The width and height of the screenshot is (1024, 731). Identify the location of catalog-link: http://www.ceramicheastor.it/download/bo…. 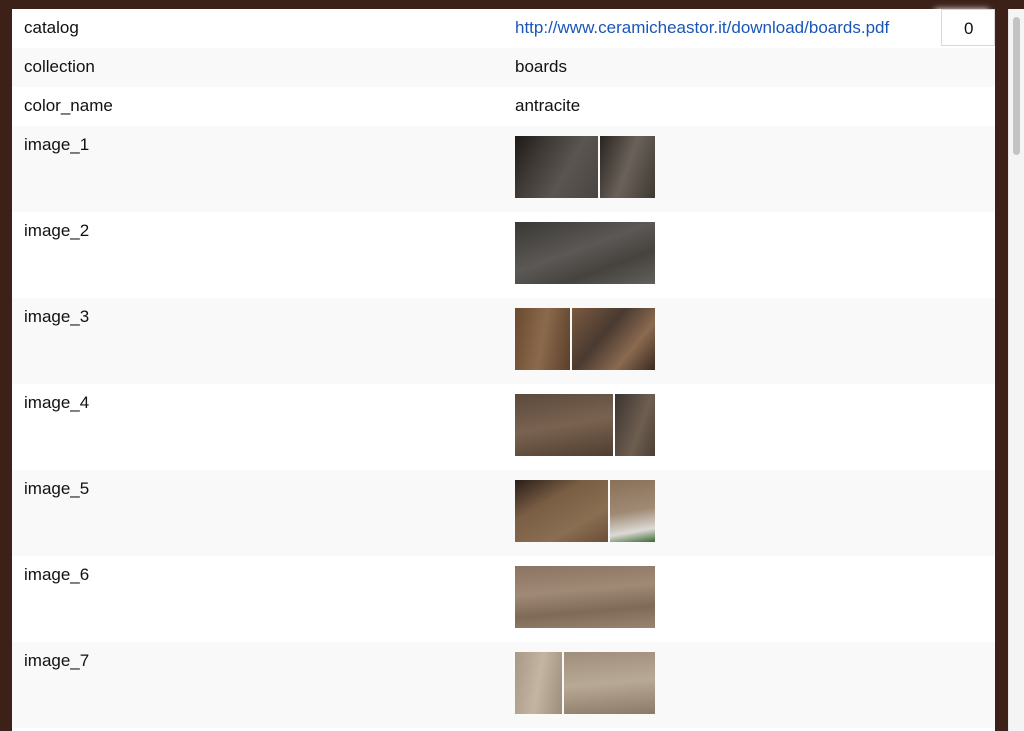
(702, 28).